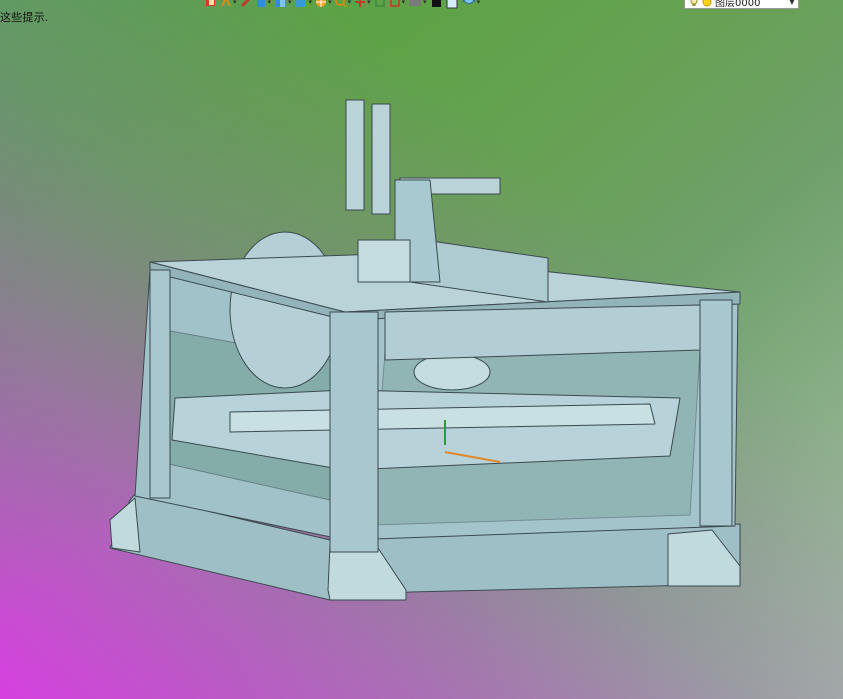 The image size is (843, 699). What do you see at coordinates (738, 4) in the screenshot?
I see `layer-label: 图层0000` at bounding box center [738, 4].